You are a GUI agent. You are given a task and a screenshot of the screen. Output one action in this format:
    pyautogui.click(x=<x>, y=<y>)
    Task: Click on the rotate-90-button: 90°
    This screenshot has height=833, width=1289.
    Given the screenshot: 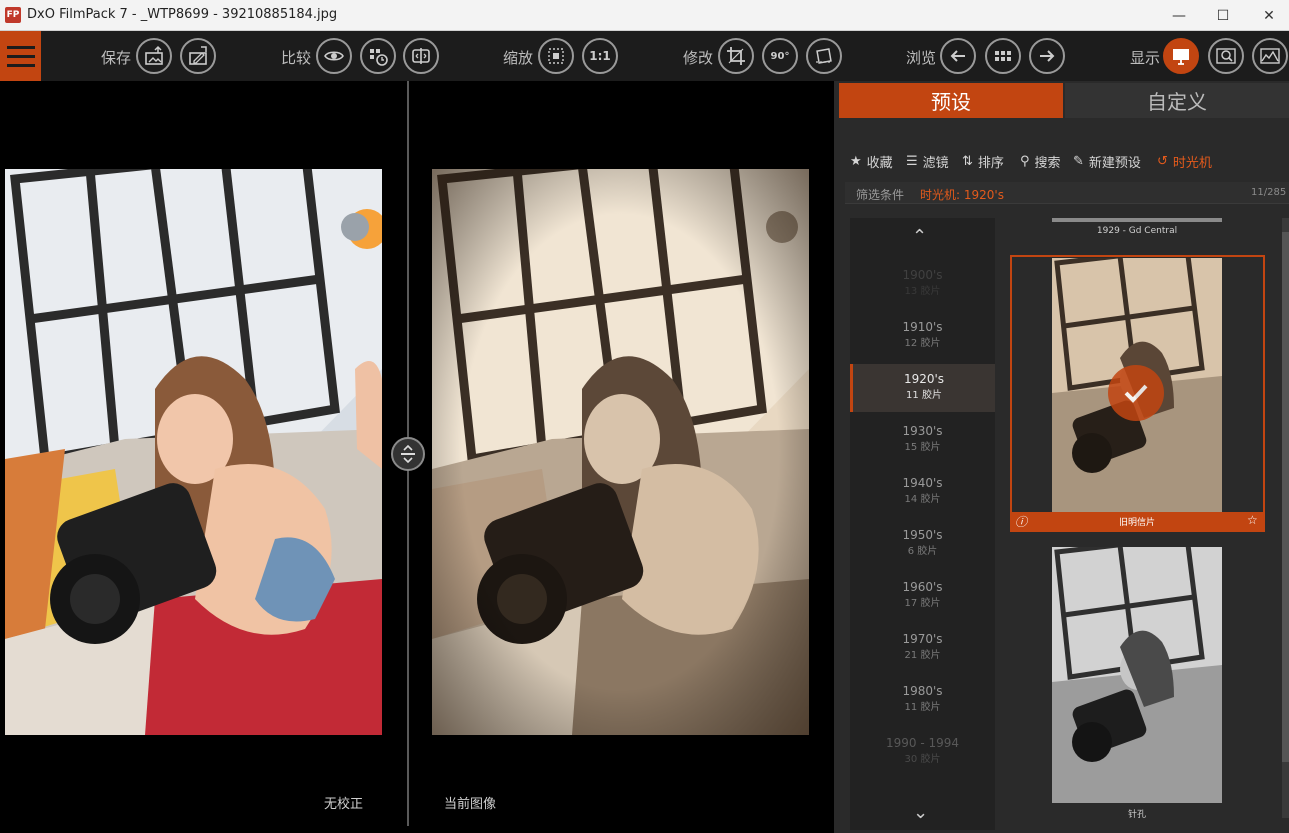 What is the action you would take?
    pyautogui.click(x=780, y=56)
    